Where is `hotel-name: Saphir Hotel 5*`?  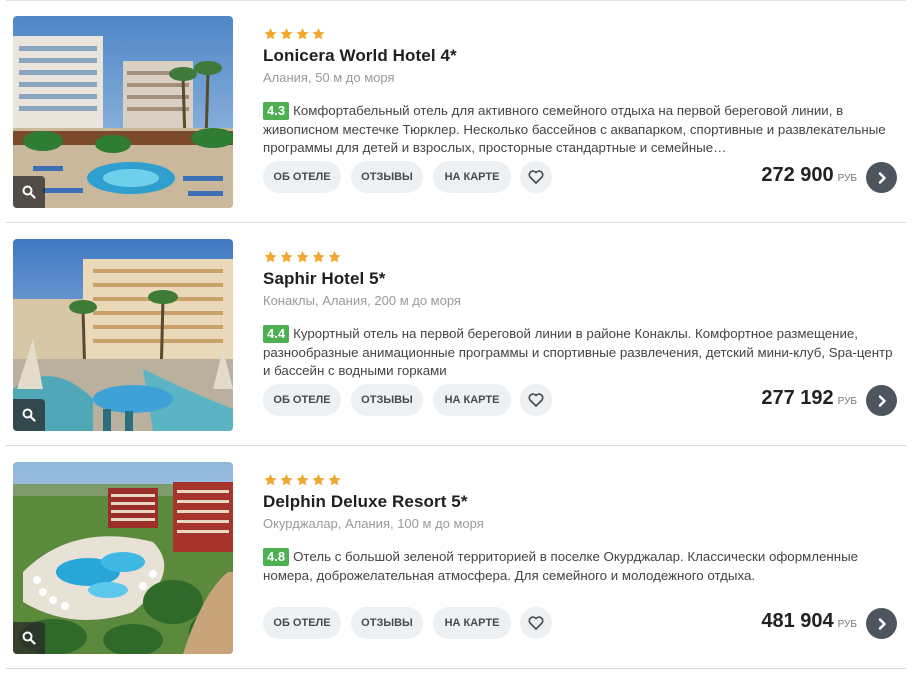 hotel-name: Saphir Hotel 5* is located at coordinates (324, 279).